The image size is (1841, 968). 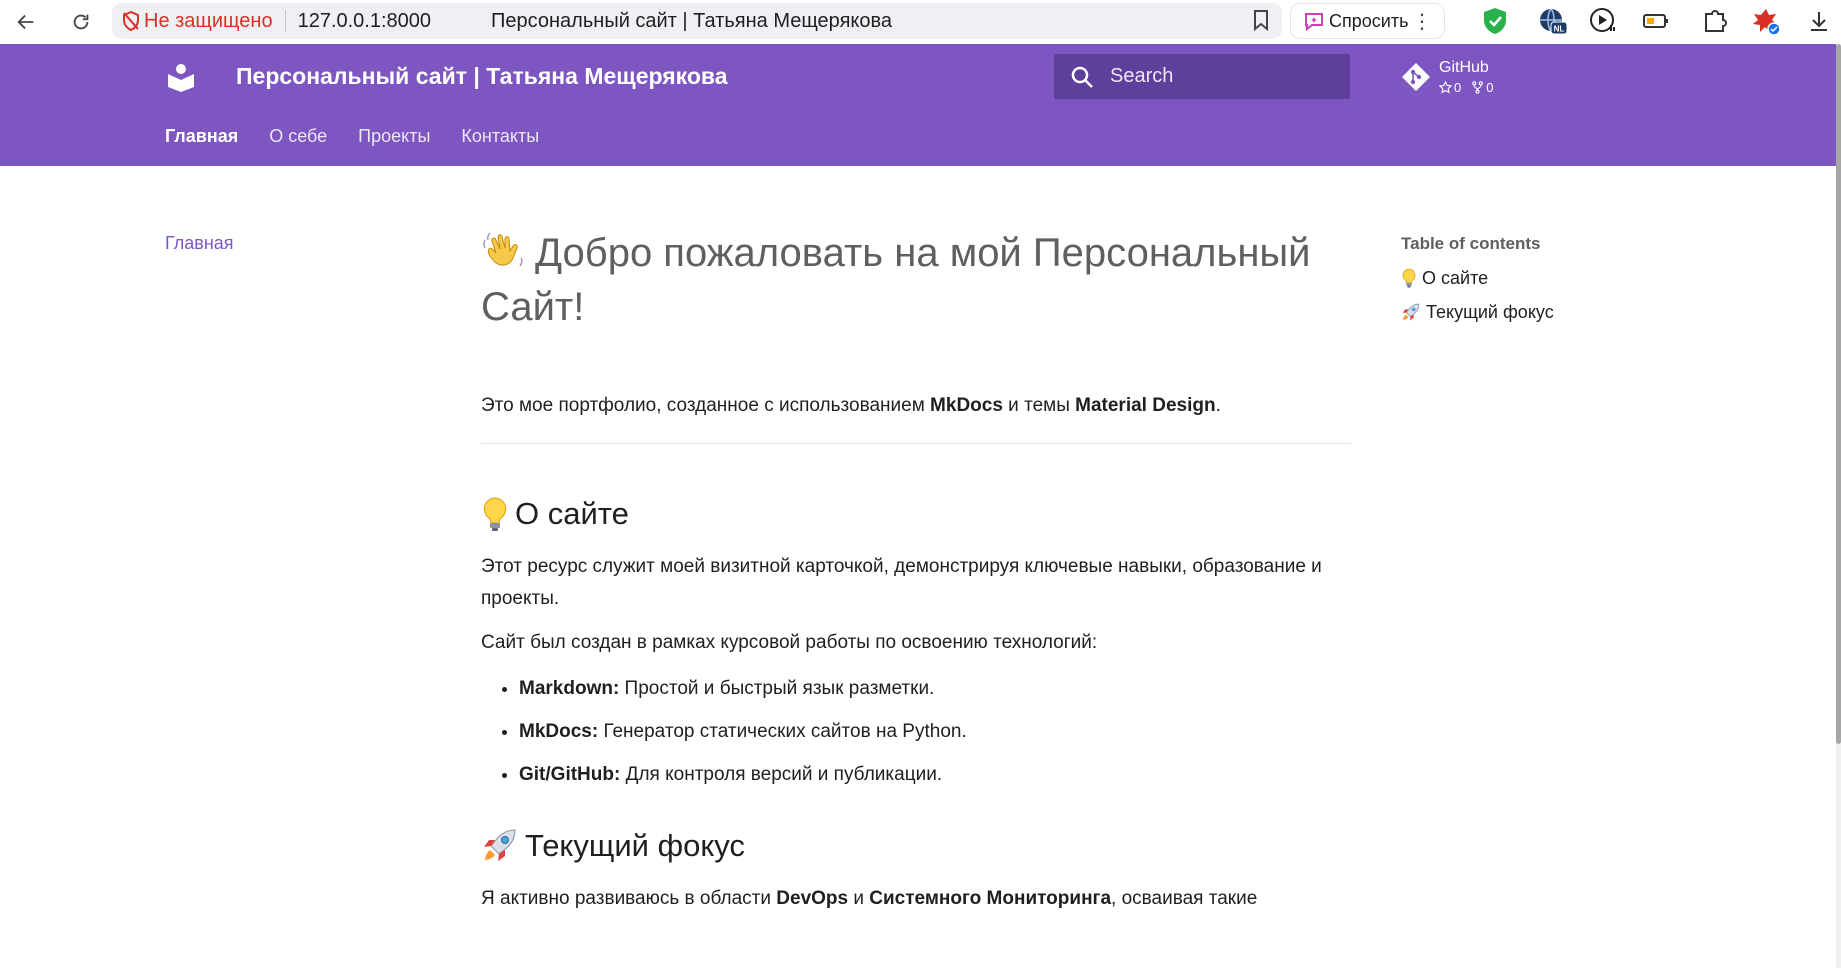 I want to click on extension-adblock, so click(x=1495, y=21).